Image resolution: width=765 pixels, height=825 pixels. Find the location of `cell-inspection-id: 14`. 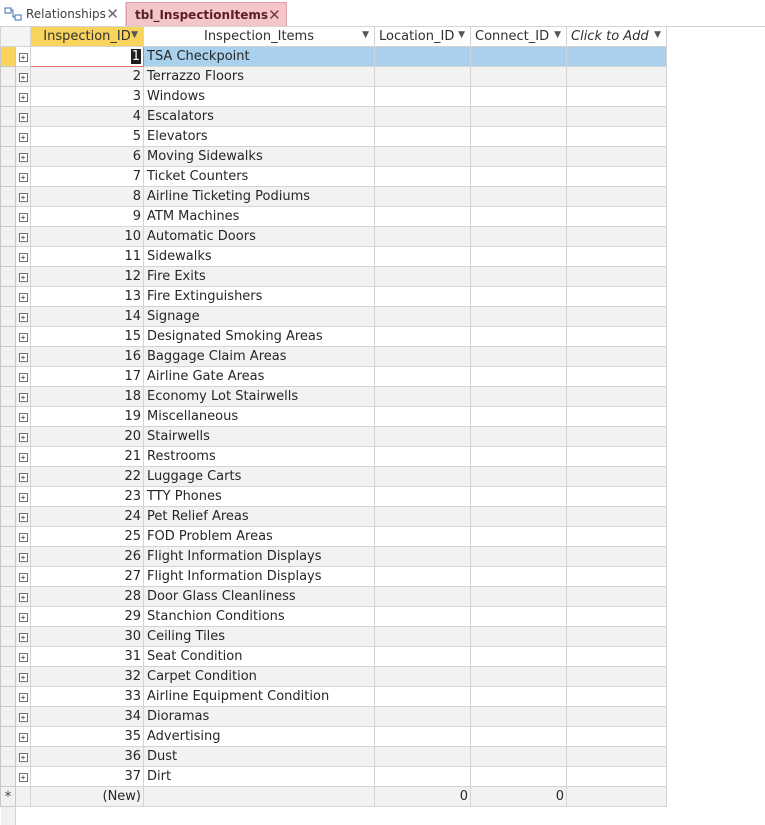

cell-inspection-id: 14 is located at coordinates (87, 316).